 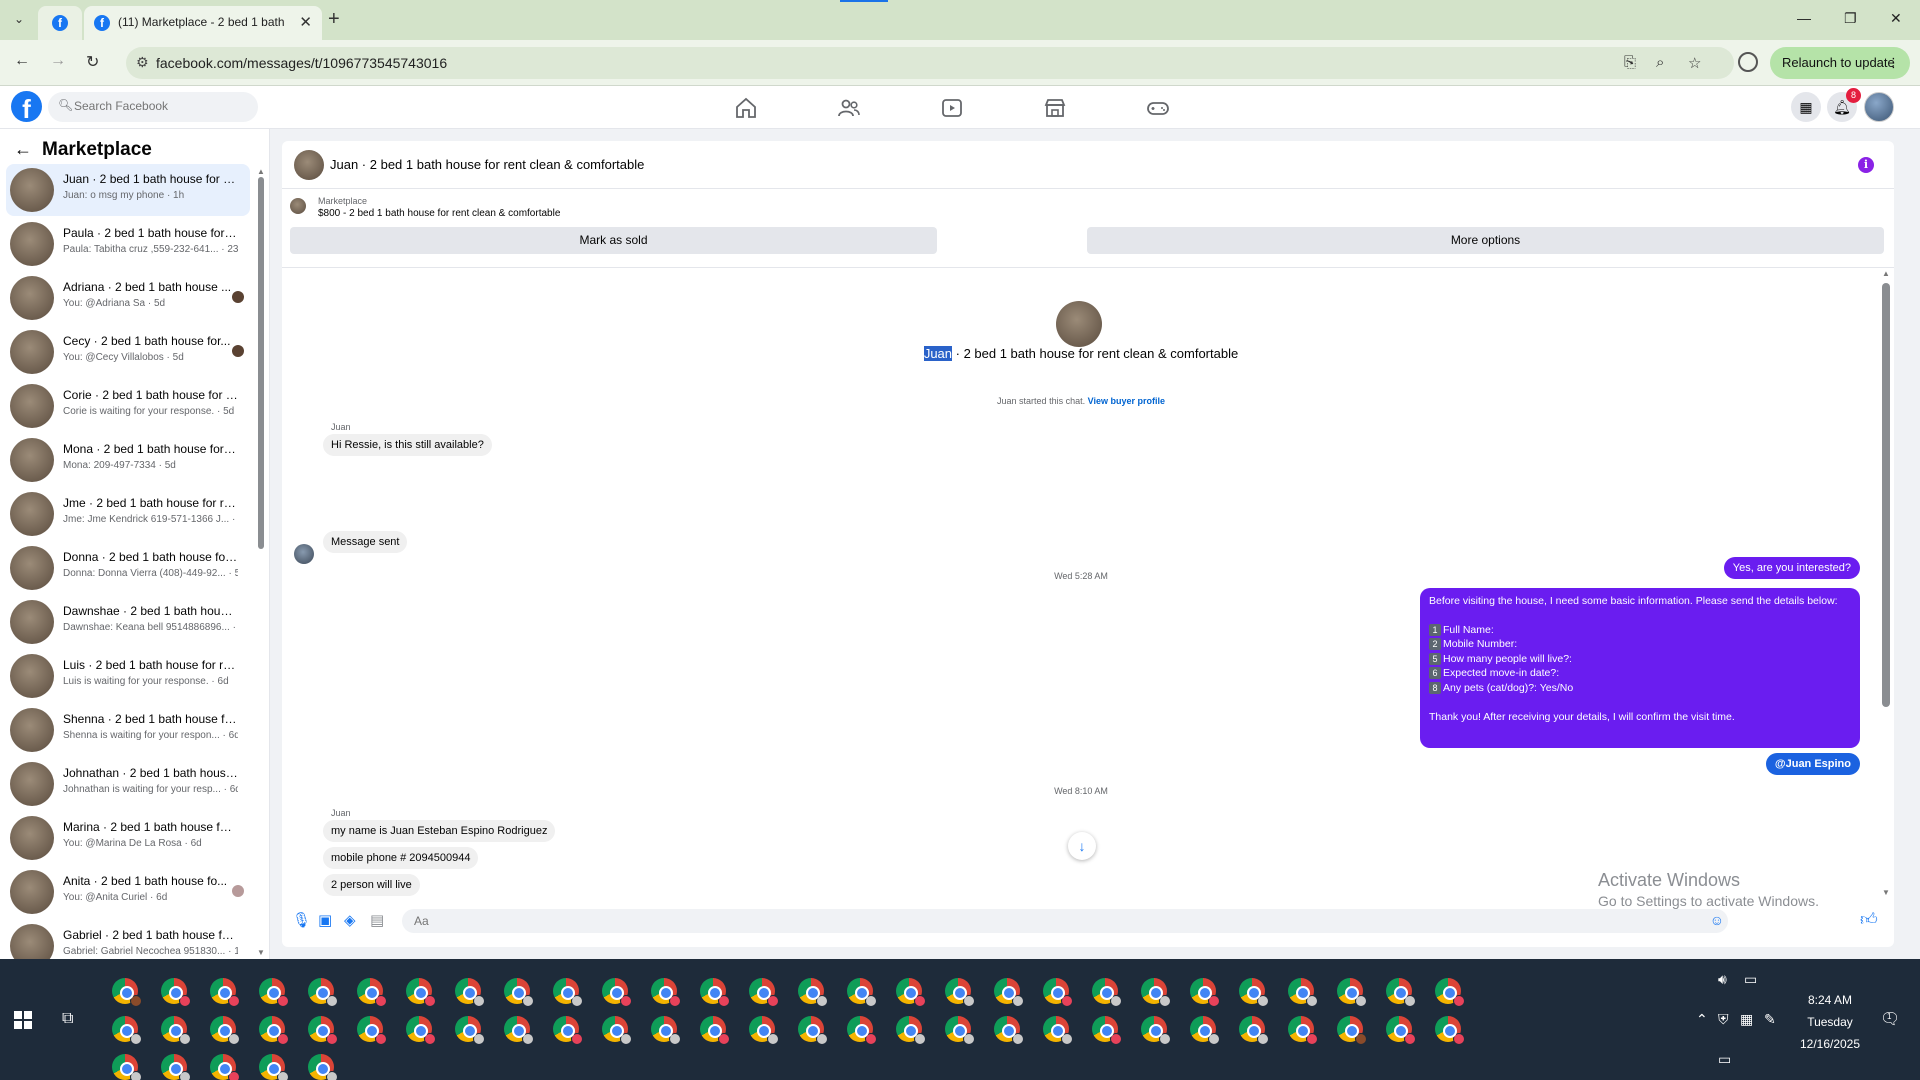 What do you see at coordinates (377, 920) in the screenshot?
I see `gif-icon: ▤` at bounding box center [377, 920].